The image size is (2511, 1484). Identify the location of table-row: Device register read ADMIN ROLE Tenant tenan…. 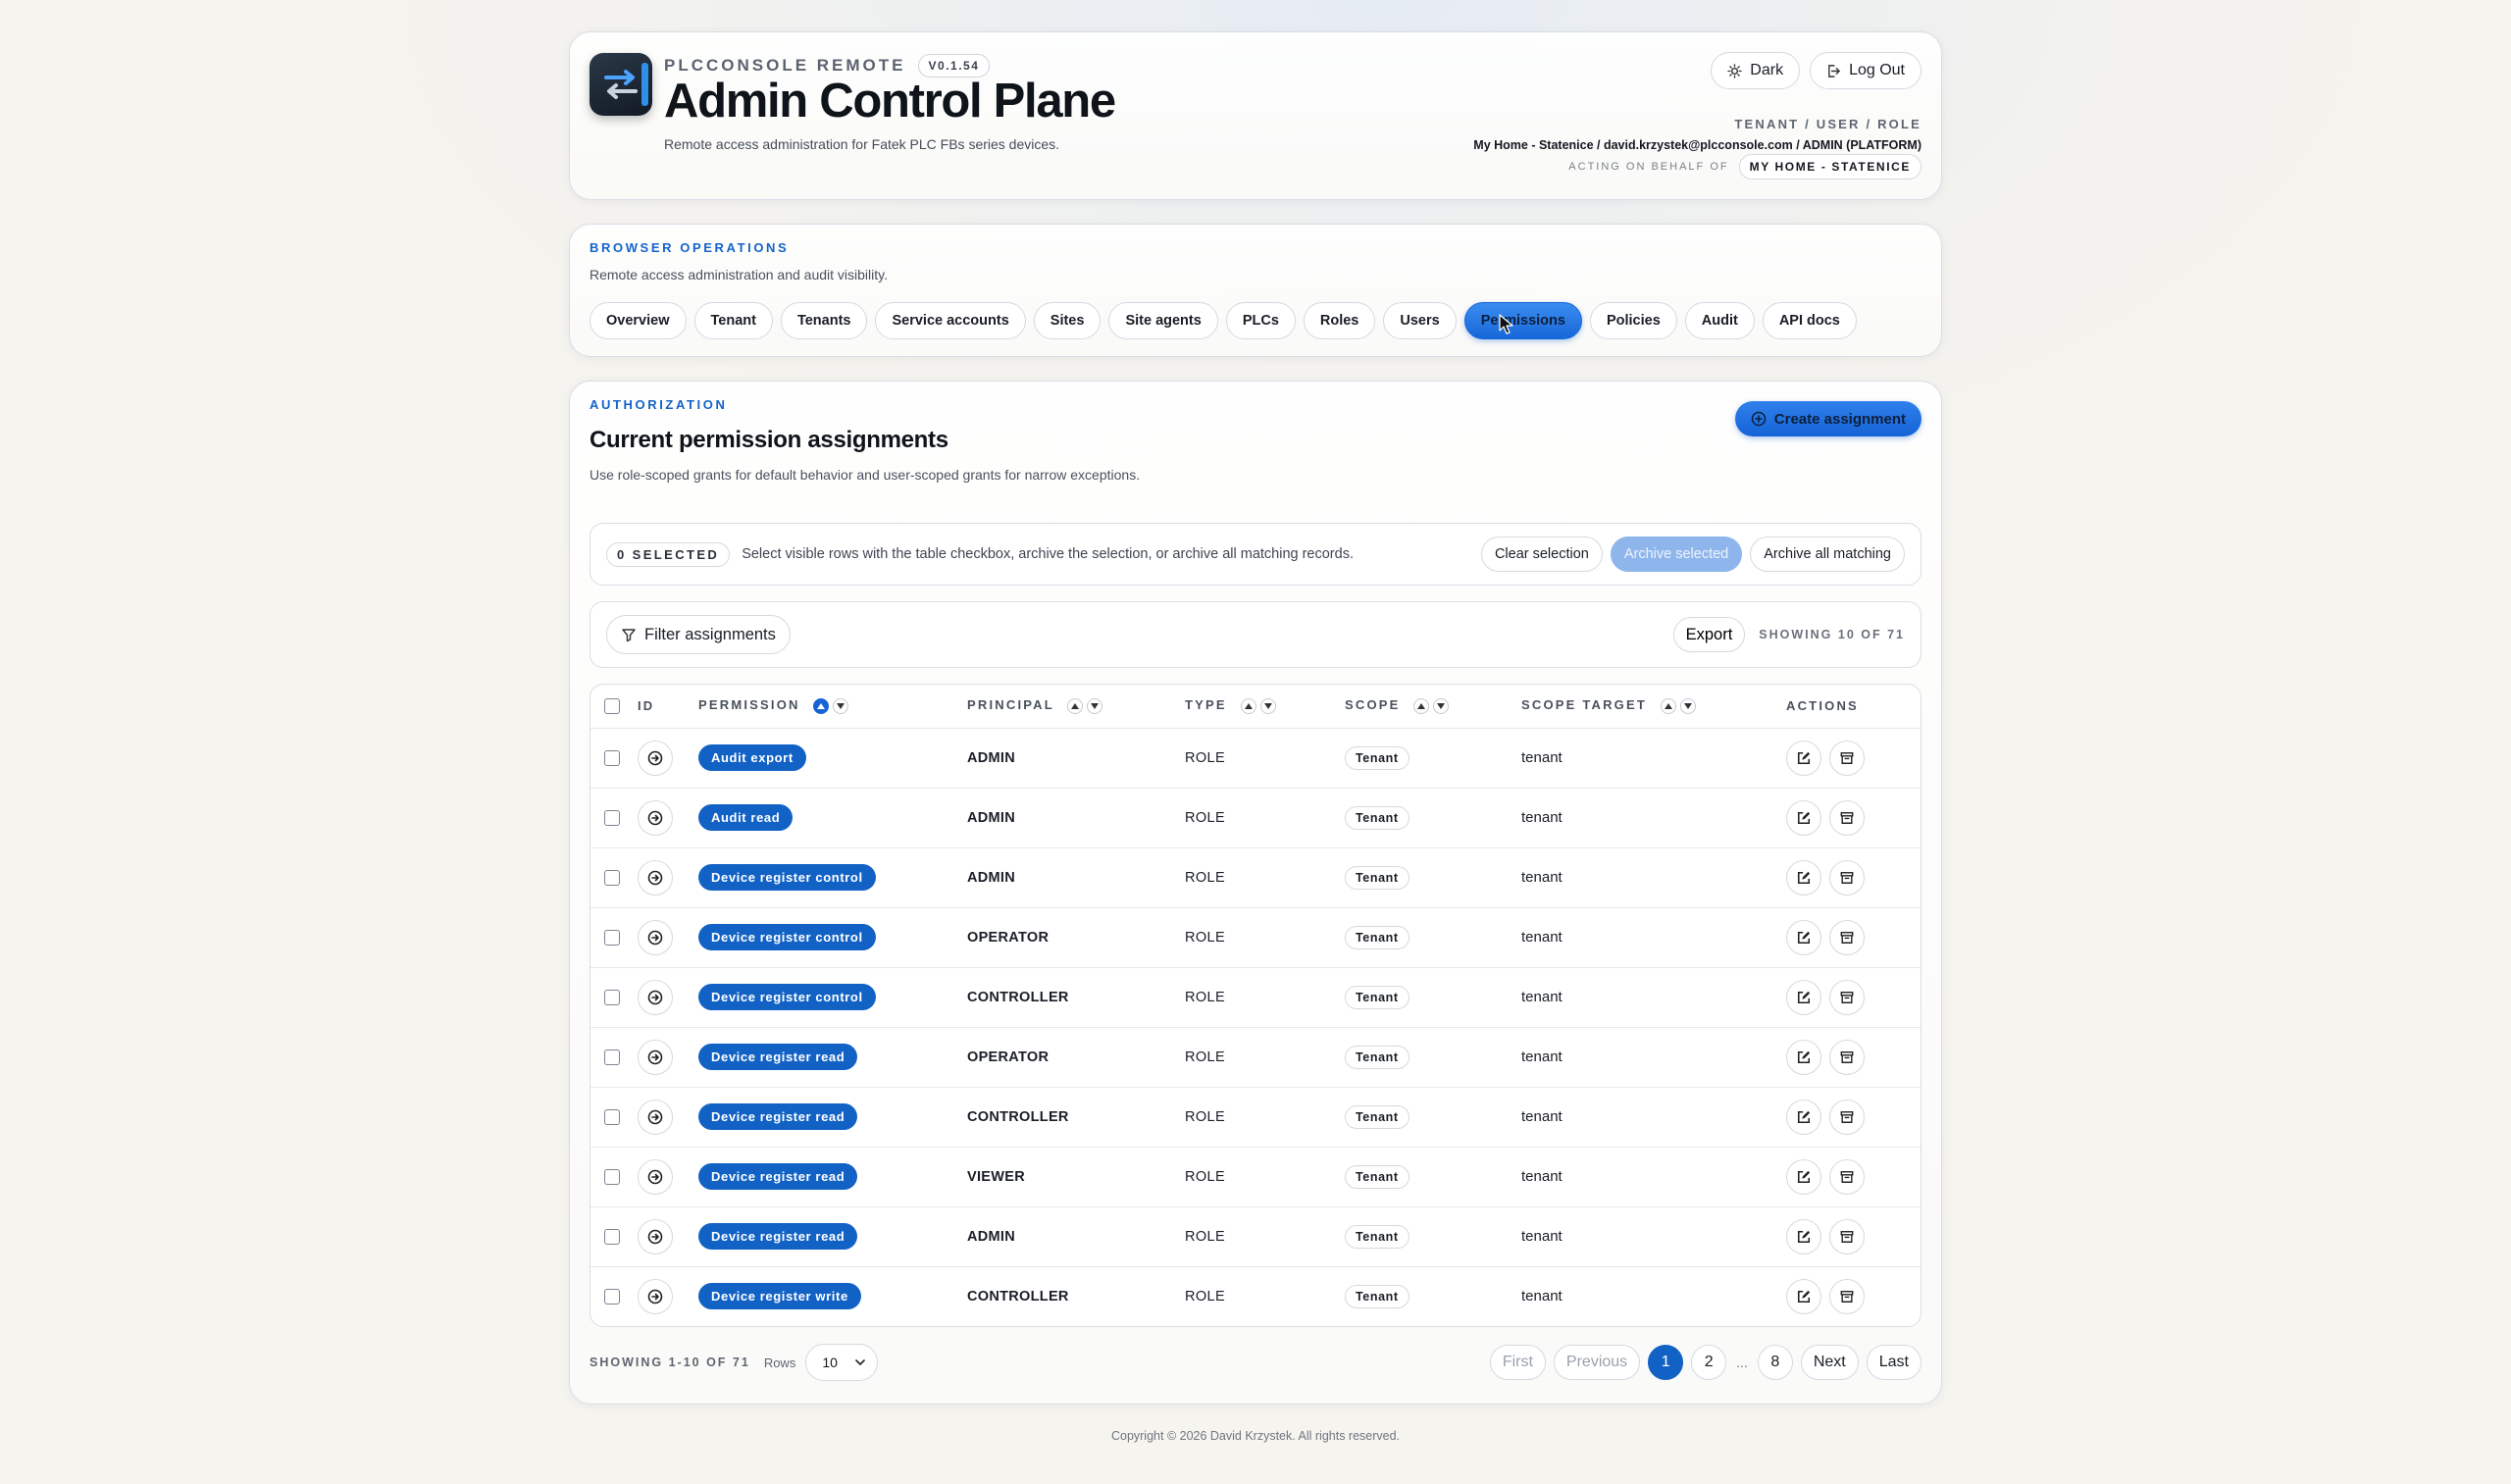
(1255, 1237).